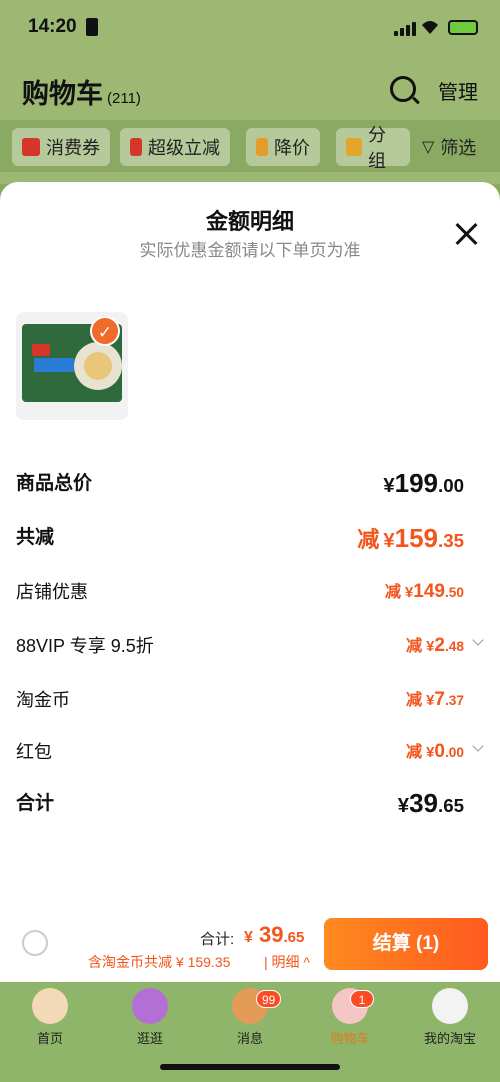 The width and height of the screenshot is (500, 1082). Describe the element at coordinates (405, 29) in the screenshot. I see `signal-icon` at that location.